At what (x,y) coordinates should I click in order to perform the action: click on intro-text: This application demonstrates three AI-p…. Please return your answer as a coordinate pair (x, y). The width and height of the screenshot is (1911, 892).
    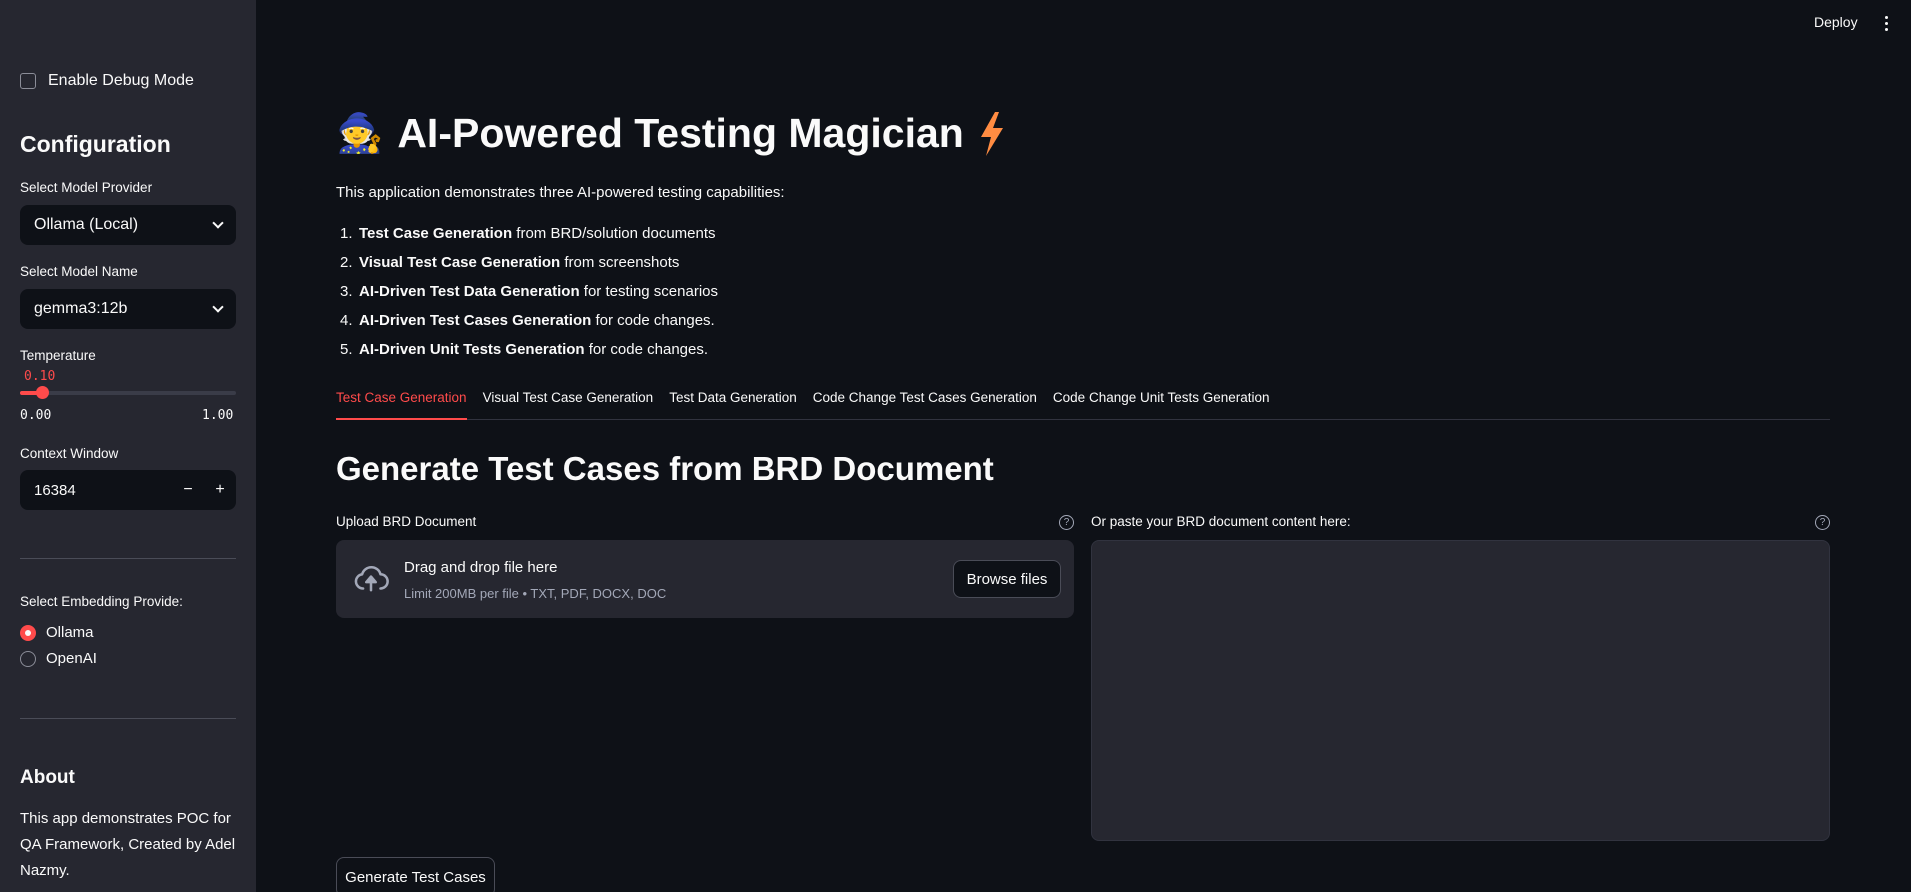
    Looking at the image, I should click on (560, 192).